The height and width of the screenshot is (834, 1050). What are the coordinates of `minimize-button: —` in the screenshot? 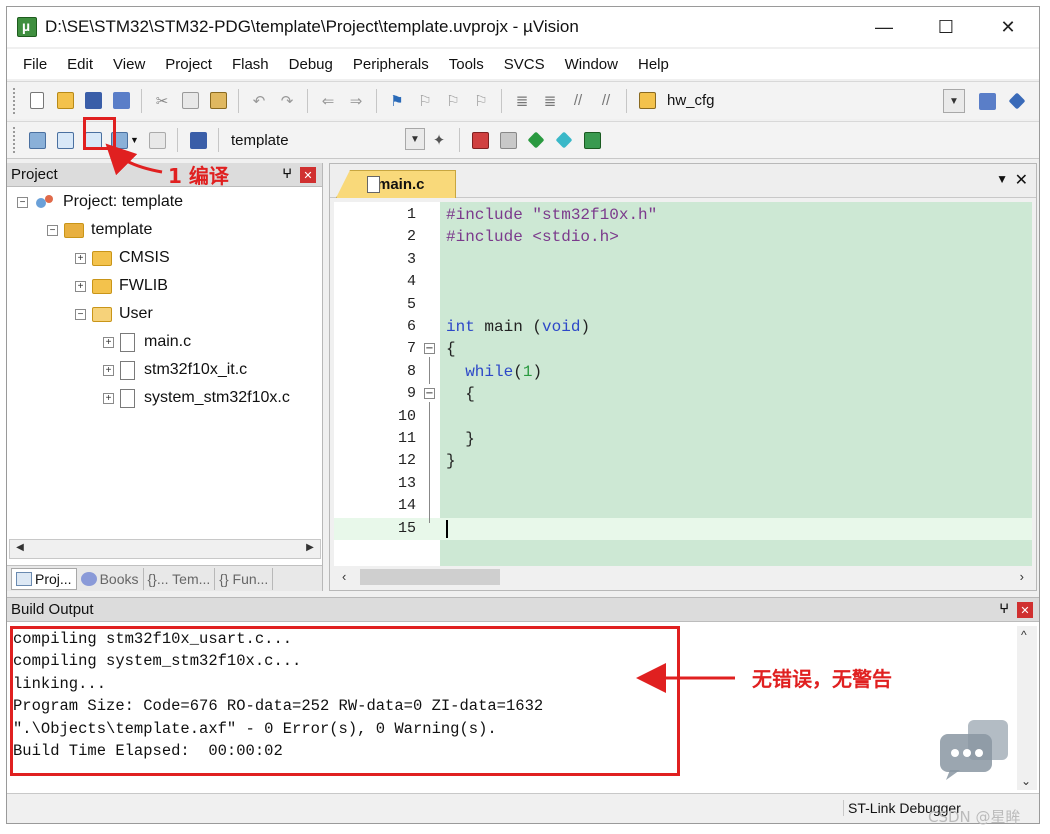 It's located at (884, 27).